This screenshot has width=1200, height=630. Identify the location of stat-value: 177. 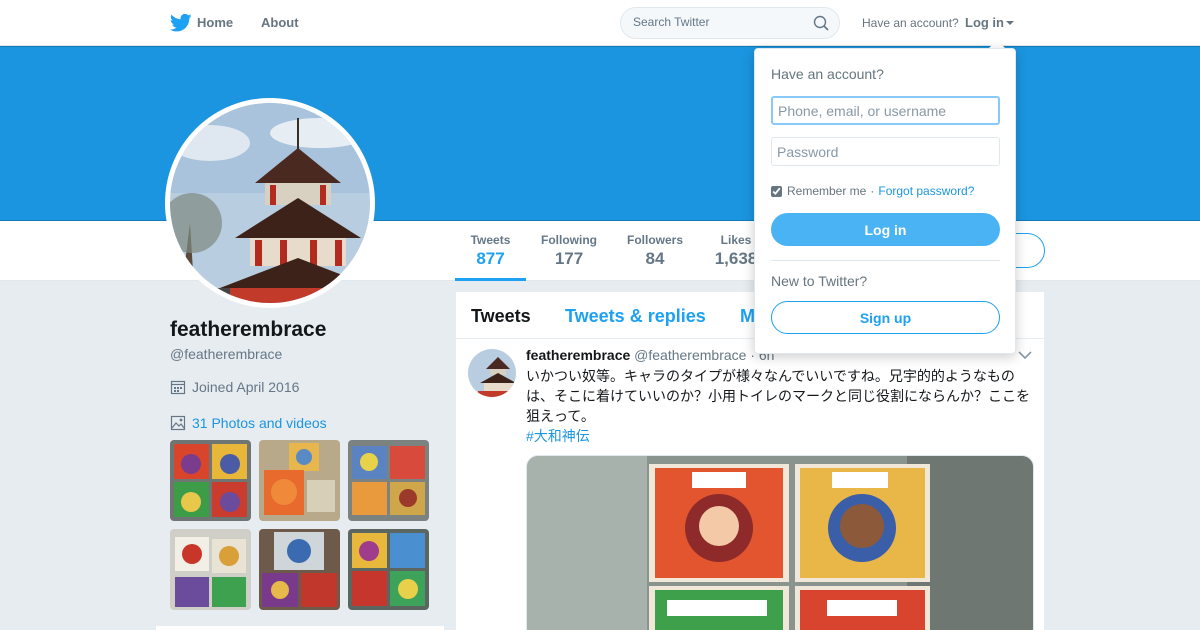
(569, 258).